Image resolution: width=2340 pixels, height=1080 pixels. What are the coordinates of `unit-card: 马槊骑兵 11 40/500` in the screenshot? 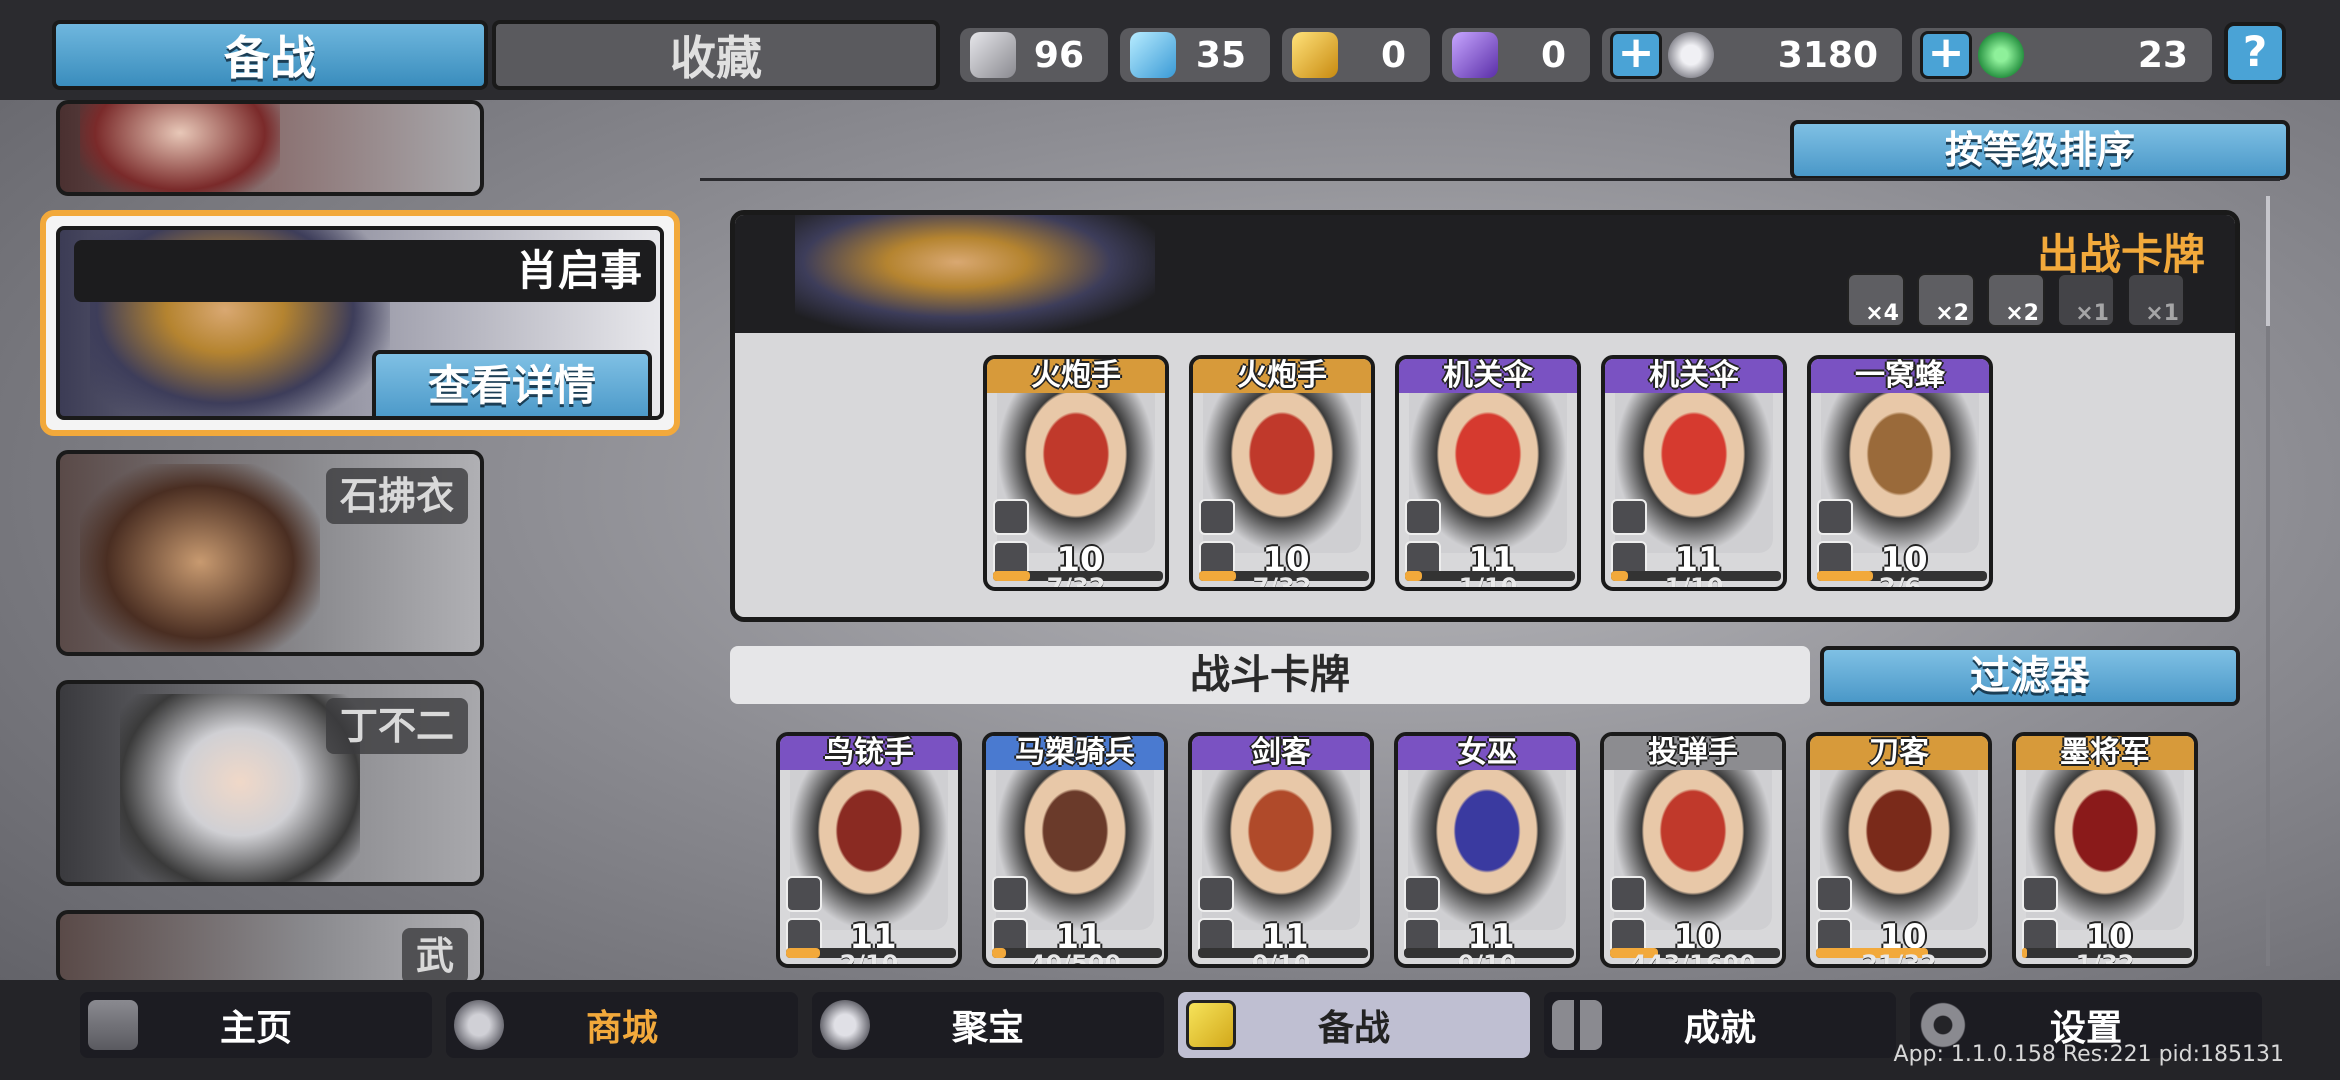 It's located at (1075, 850).